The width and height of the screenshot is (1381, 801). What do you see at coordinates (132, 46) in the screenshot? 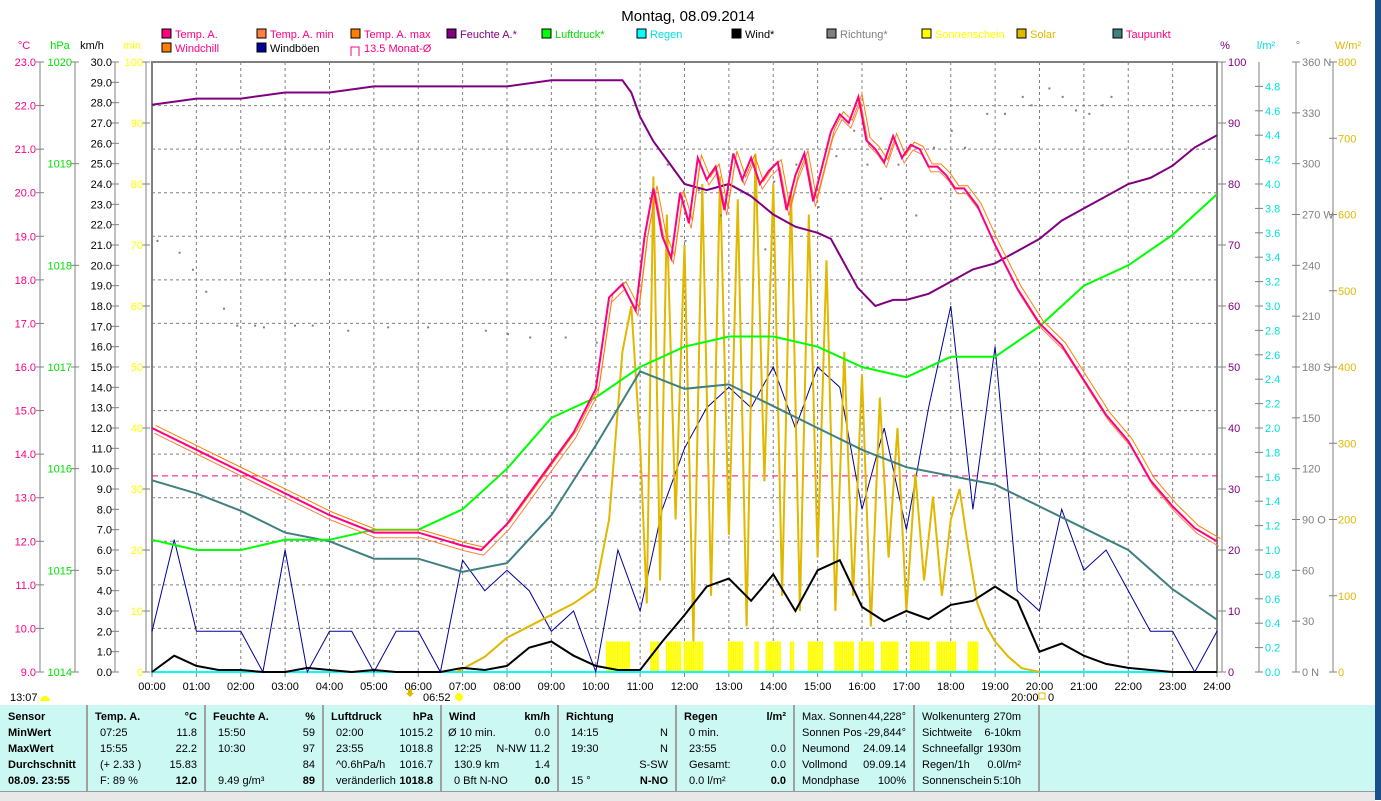
I see `minutes-axis-unit: min` at bounding box center [132, 46].